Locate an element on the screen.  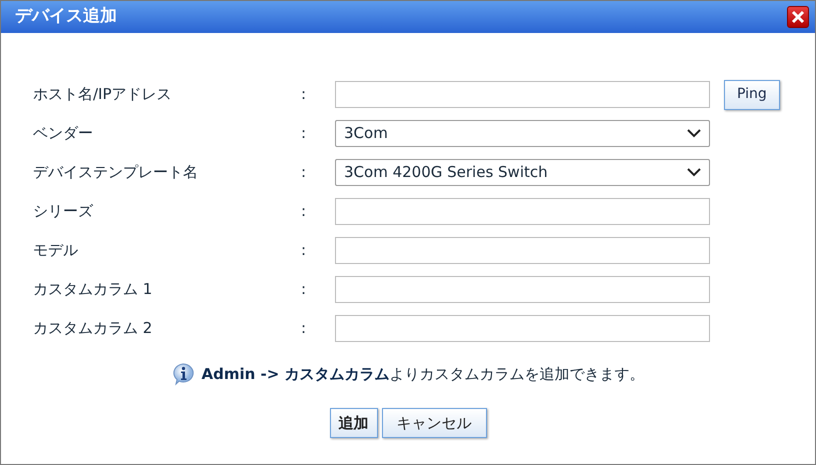
info-icon is located at coordinates (183, 374).